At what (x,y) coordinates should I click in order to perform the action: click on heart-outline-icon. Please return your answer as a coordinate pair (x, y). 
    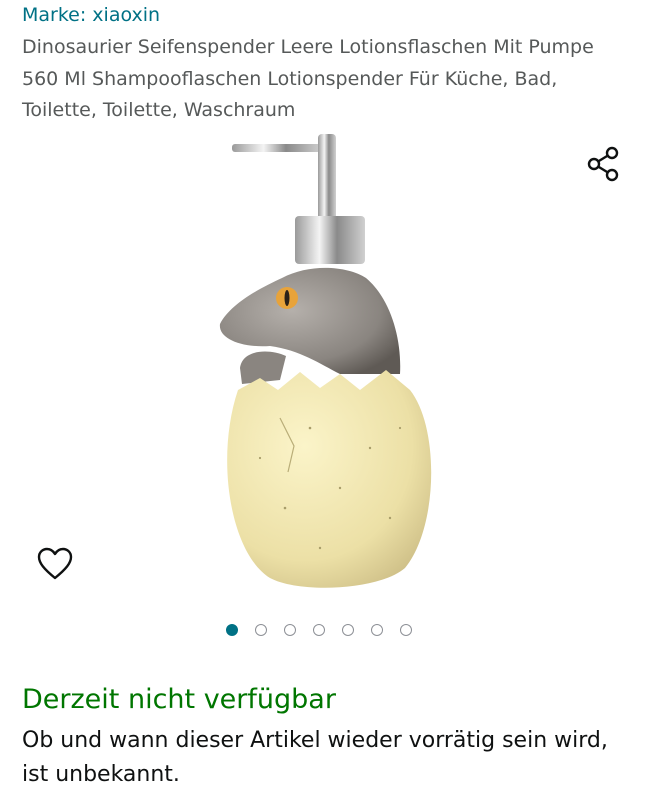
    Looking at the image, I should click on (55, 563).